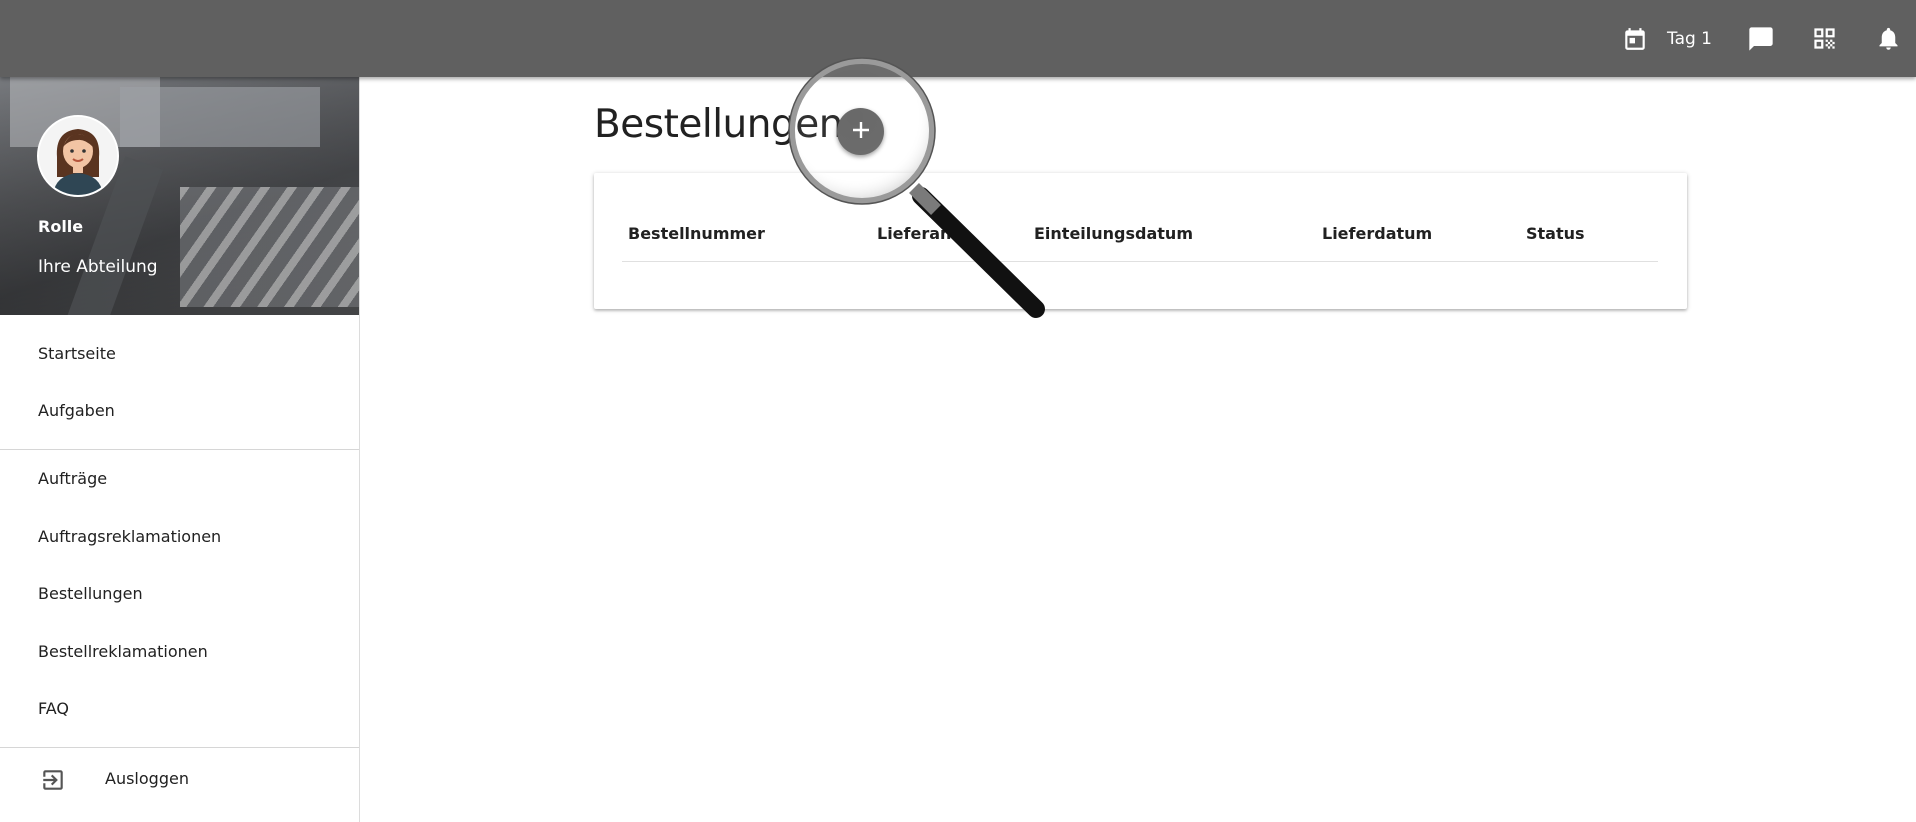 The image size is (1916, 822). What do you see at coordinates (72, 478) in the screenshot?
I see `nav-item-auftraege: Aufträge` at bounding box center [72, 478].